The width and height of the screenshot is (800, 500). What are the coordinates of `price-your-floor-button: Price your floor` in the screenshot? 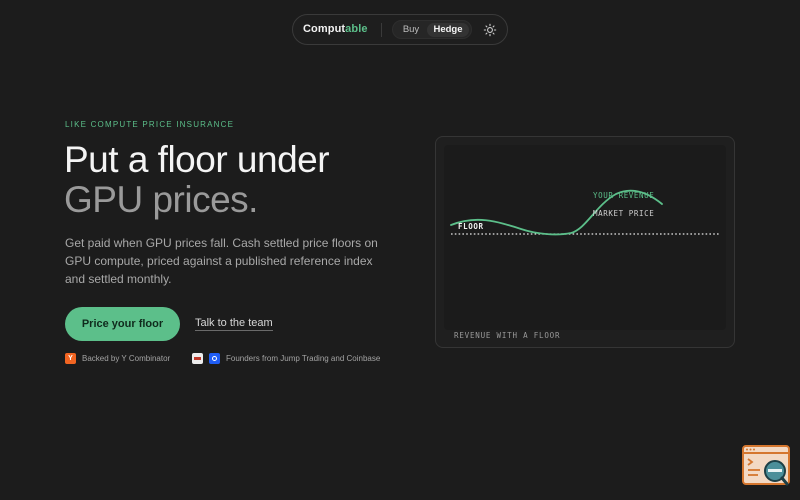 It's located at (122, 324).